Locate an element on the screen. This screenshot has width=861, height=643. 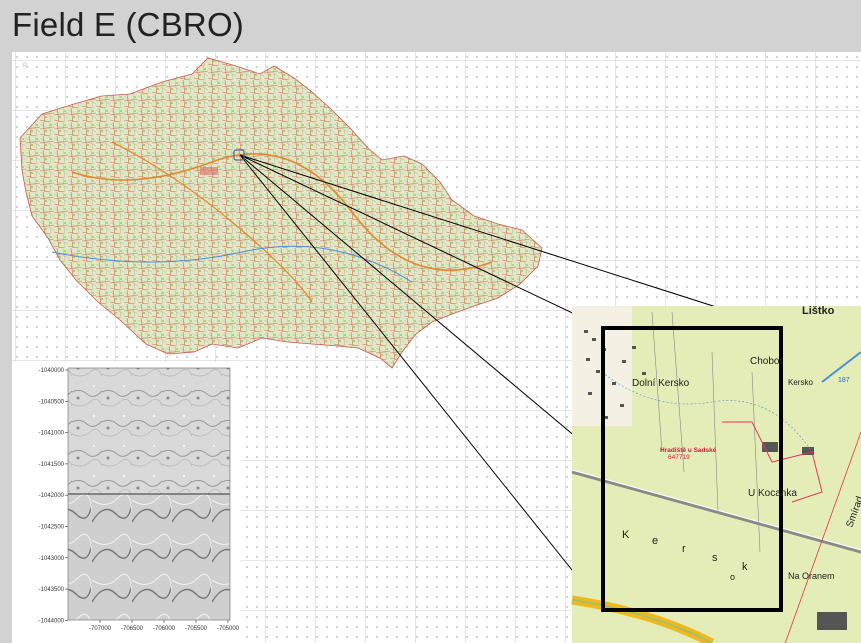
detail-map-label: K is located at coordinates (626, 535).